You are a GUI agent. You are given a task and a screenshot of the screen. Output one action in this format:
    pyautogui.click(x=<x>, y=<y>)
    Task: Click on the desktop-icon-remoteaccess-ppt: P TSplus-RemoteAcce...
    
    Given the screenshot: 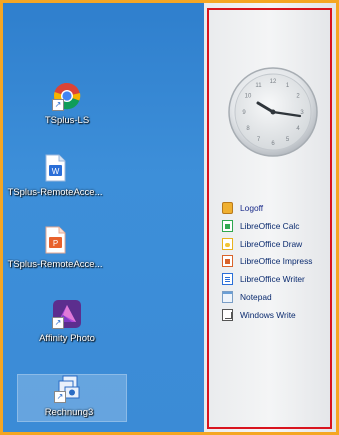 What is the action you would take?
    pyautogui.click(x=55, y=247)
    